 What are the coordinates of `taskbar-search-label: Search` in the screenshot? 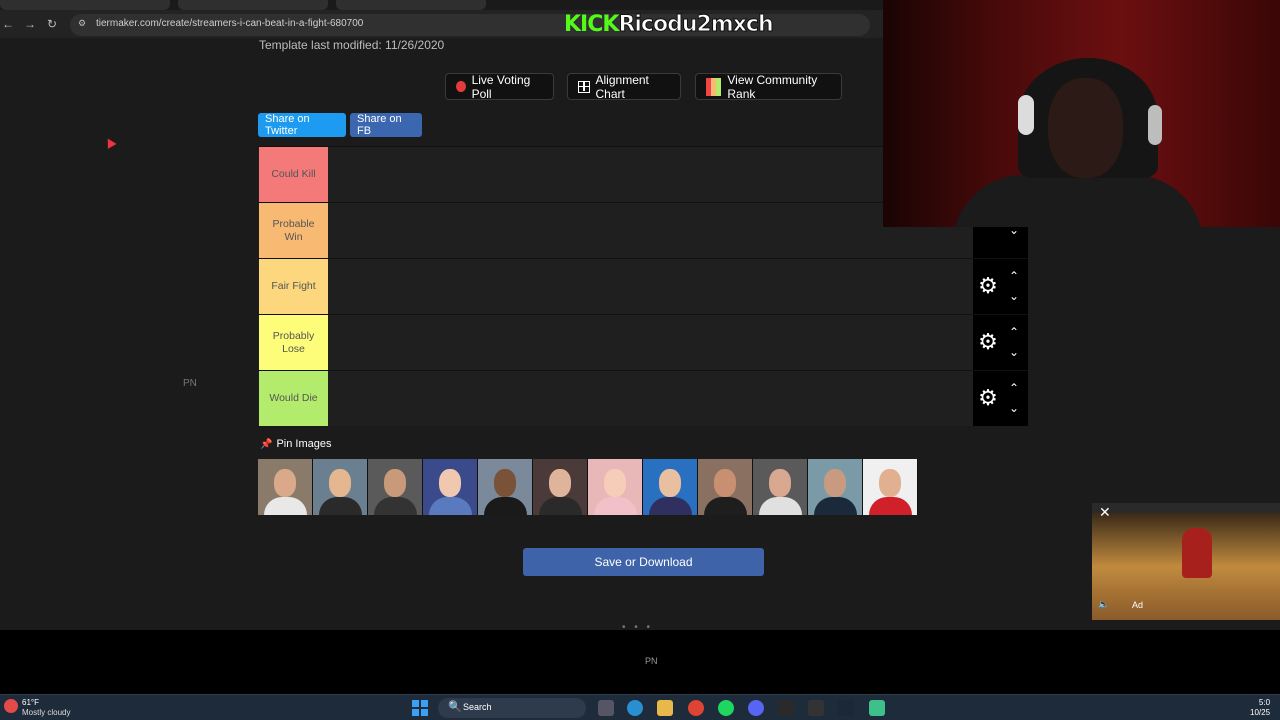 It's located at (477, 707).